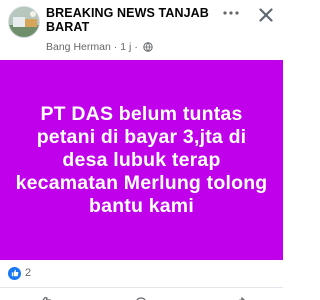 The height and width of the screenshot is (300, 320). I want to click on reaction-count: 2, so click(28, 273).